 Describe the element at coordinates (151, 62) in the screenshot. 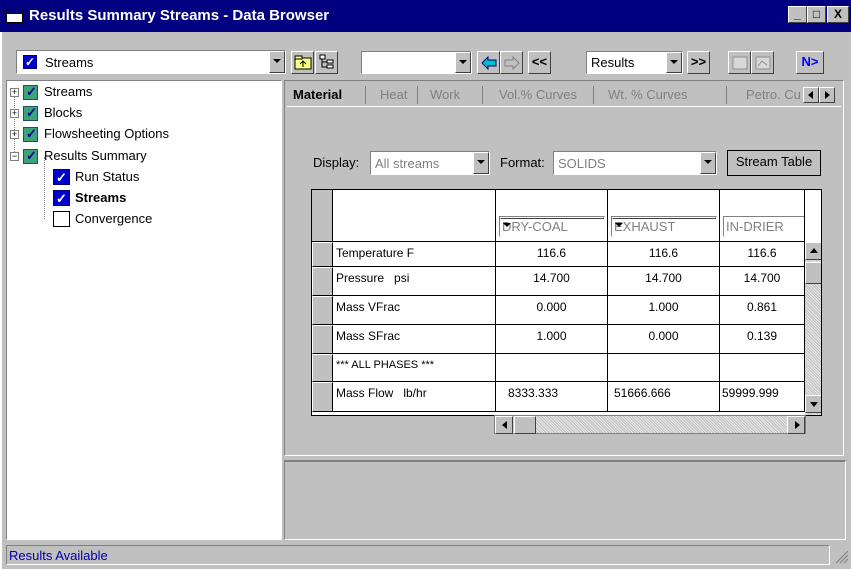

I see `object-combo: ✓ Streams` at that location.